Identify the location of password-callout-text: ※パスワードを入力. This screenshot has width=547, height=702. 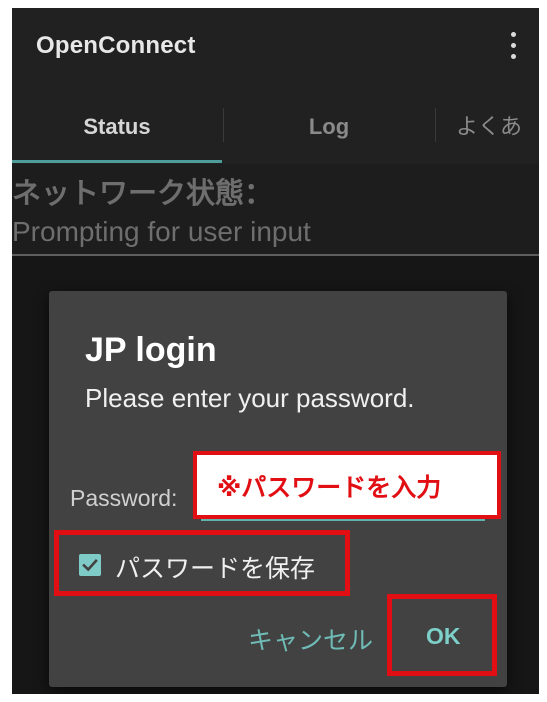
(329, 487).